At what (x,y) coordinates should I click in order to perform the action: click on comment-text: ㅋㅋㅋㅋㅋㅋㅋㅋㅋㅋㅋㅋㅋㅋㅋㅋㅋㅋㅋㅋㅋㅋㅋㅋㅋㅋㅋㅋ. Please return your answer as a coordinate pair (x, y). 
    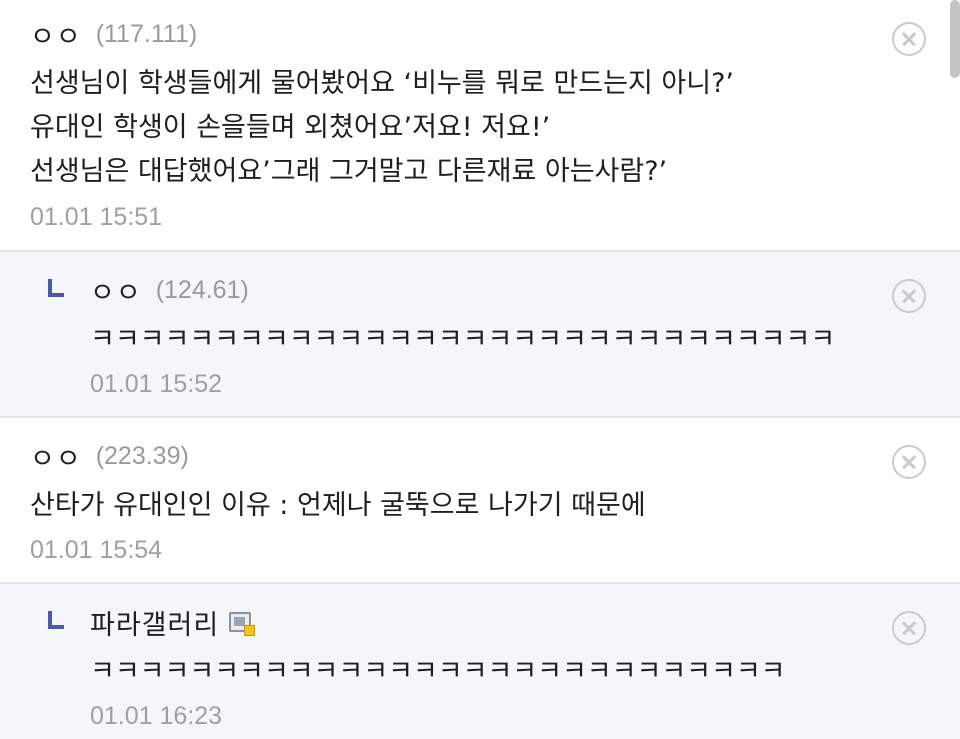
    Looking at the image, I should click on (438, 672).